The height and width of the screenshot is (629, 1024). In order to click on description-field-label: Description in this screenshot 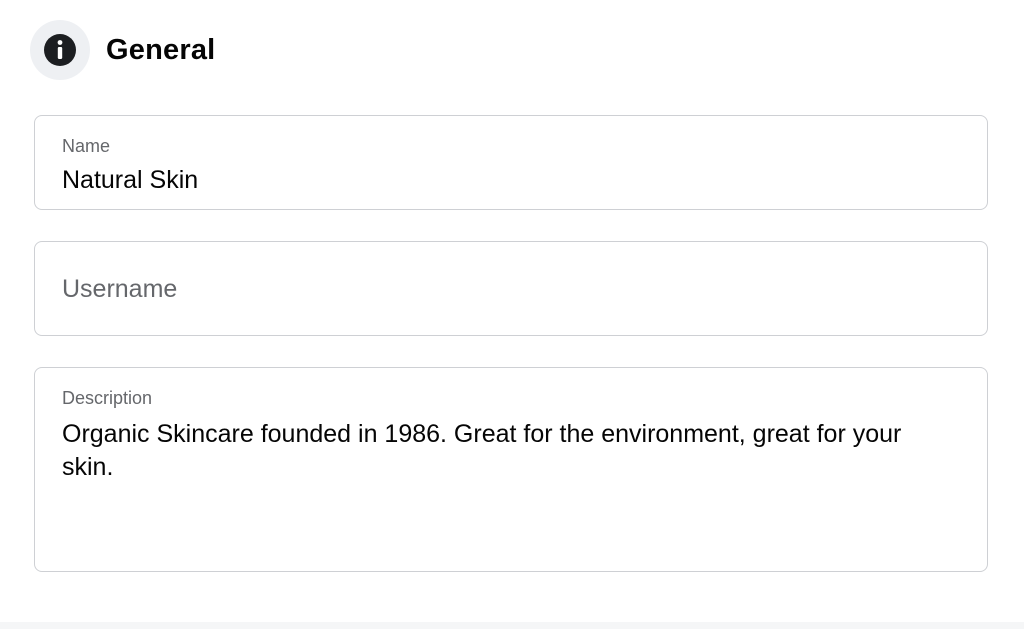, I will do `click(107, 398)`.